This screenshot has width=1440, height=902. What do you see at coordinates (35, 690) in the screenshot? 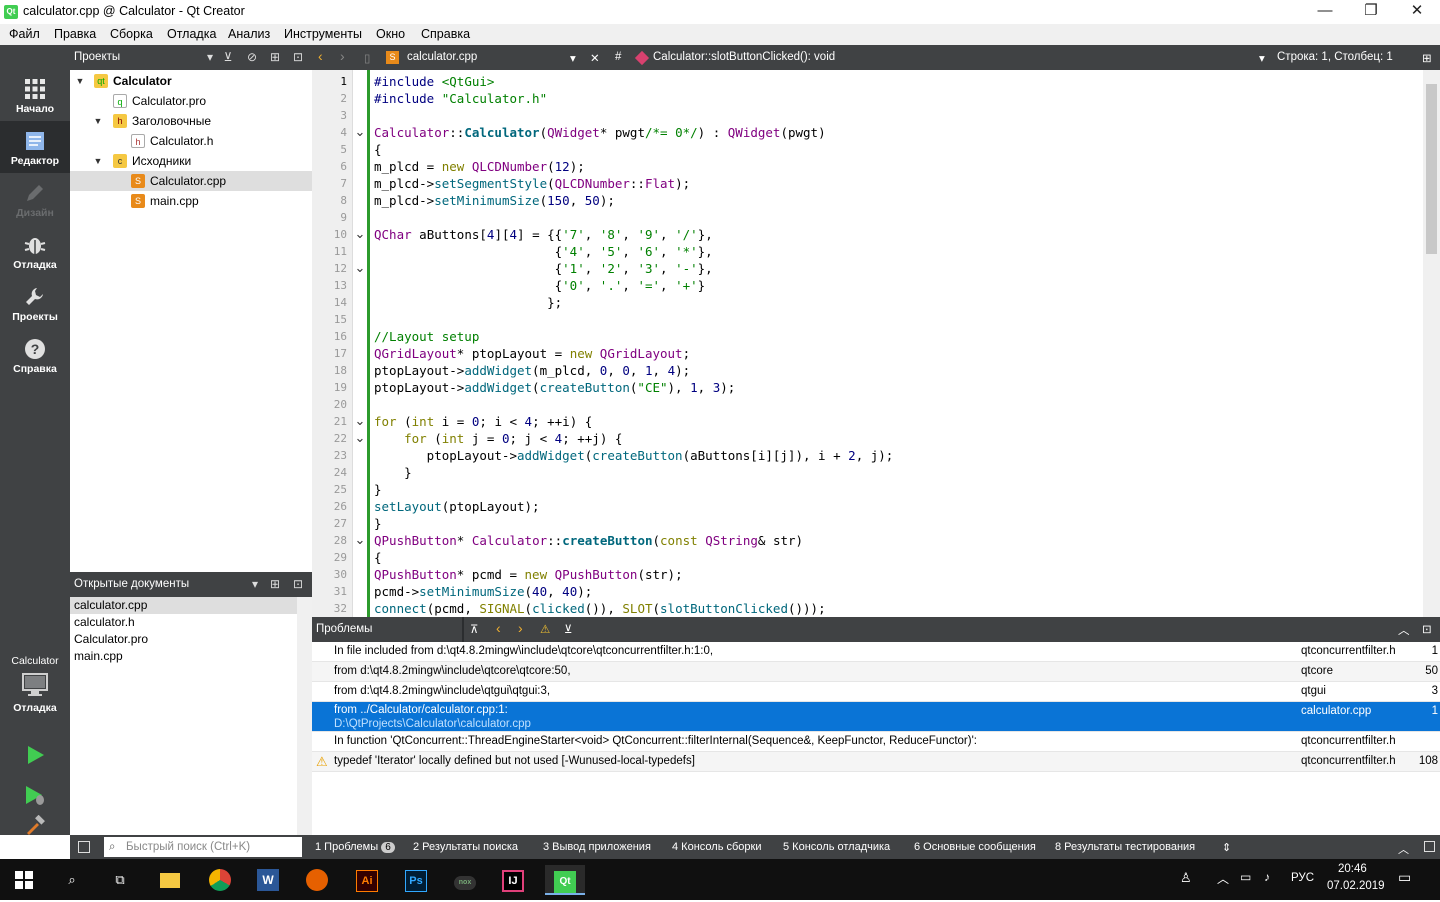
I see `kit-selector: Calculator Отладка` at bounding box center [35, 690].